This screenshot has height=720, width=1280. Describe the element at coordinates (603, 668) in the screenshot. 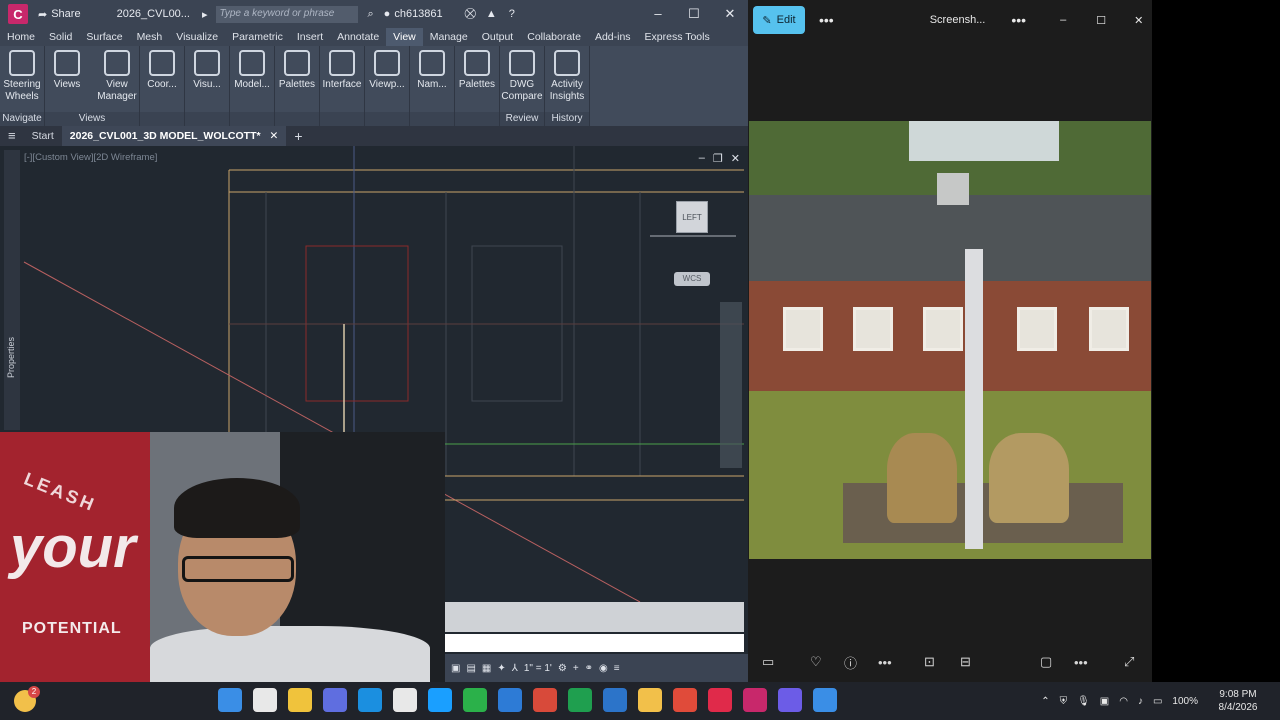

I see `isolate-icon: ◉` at that location.